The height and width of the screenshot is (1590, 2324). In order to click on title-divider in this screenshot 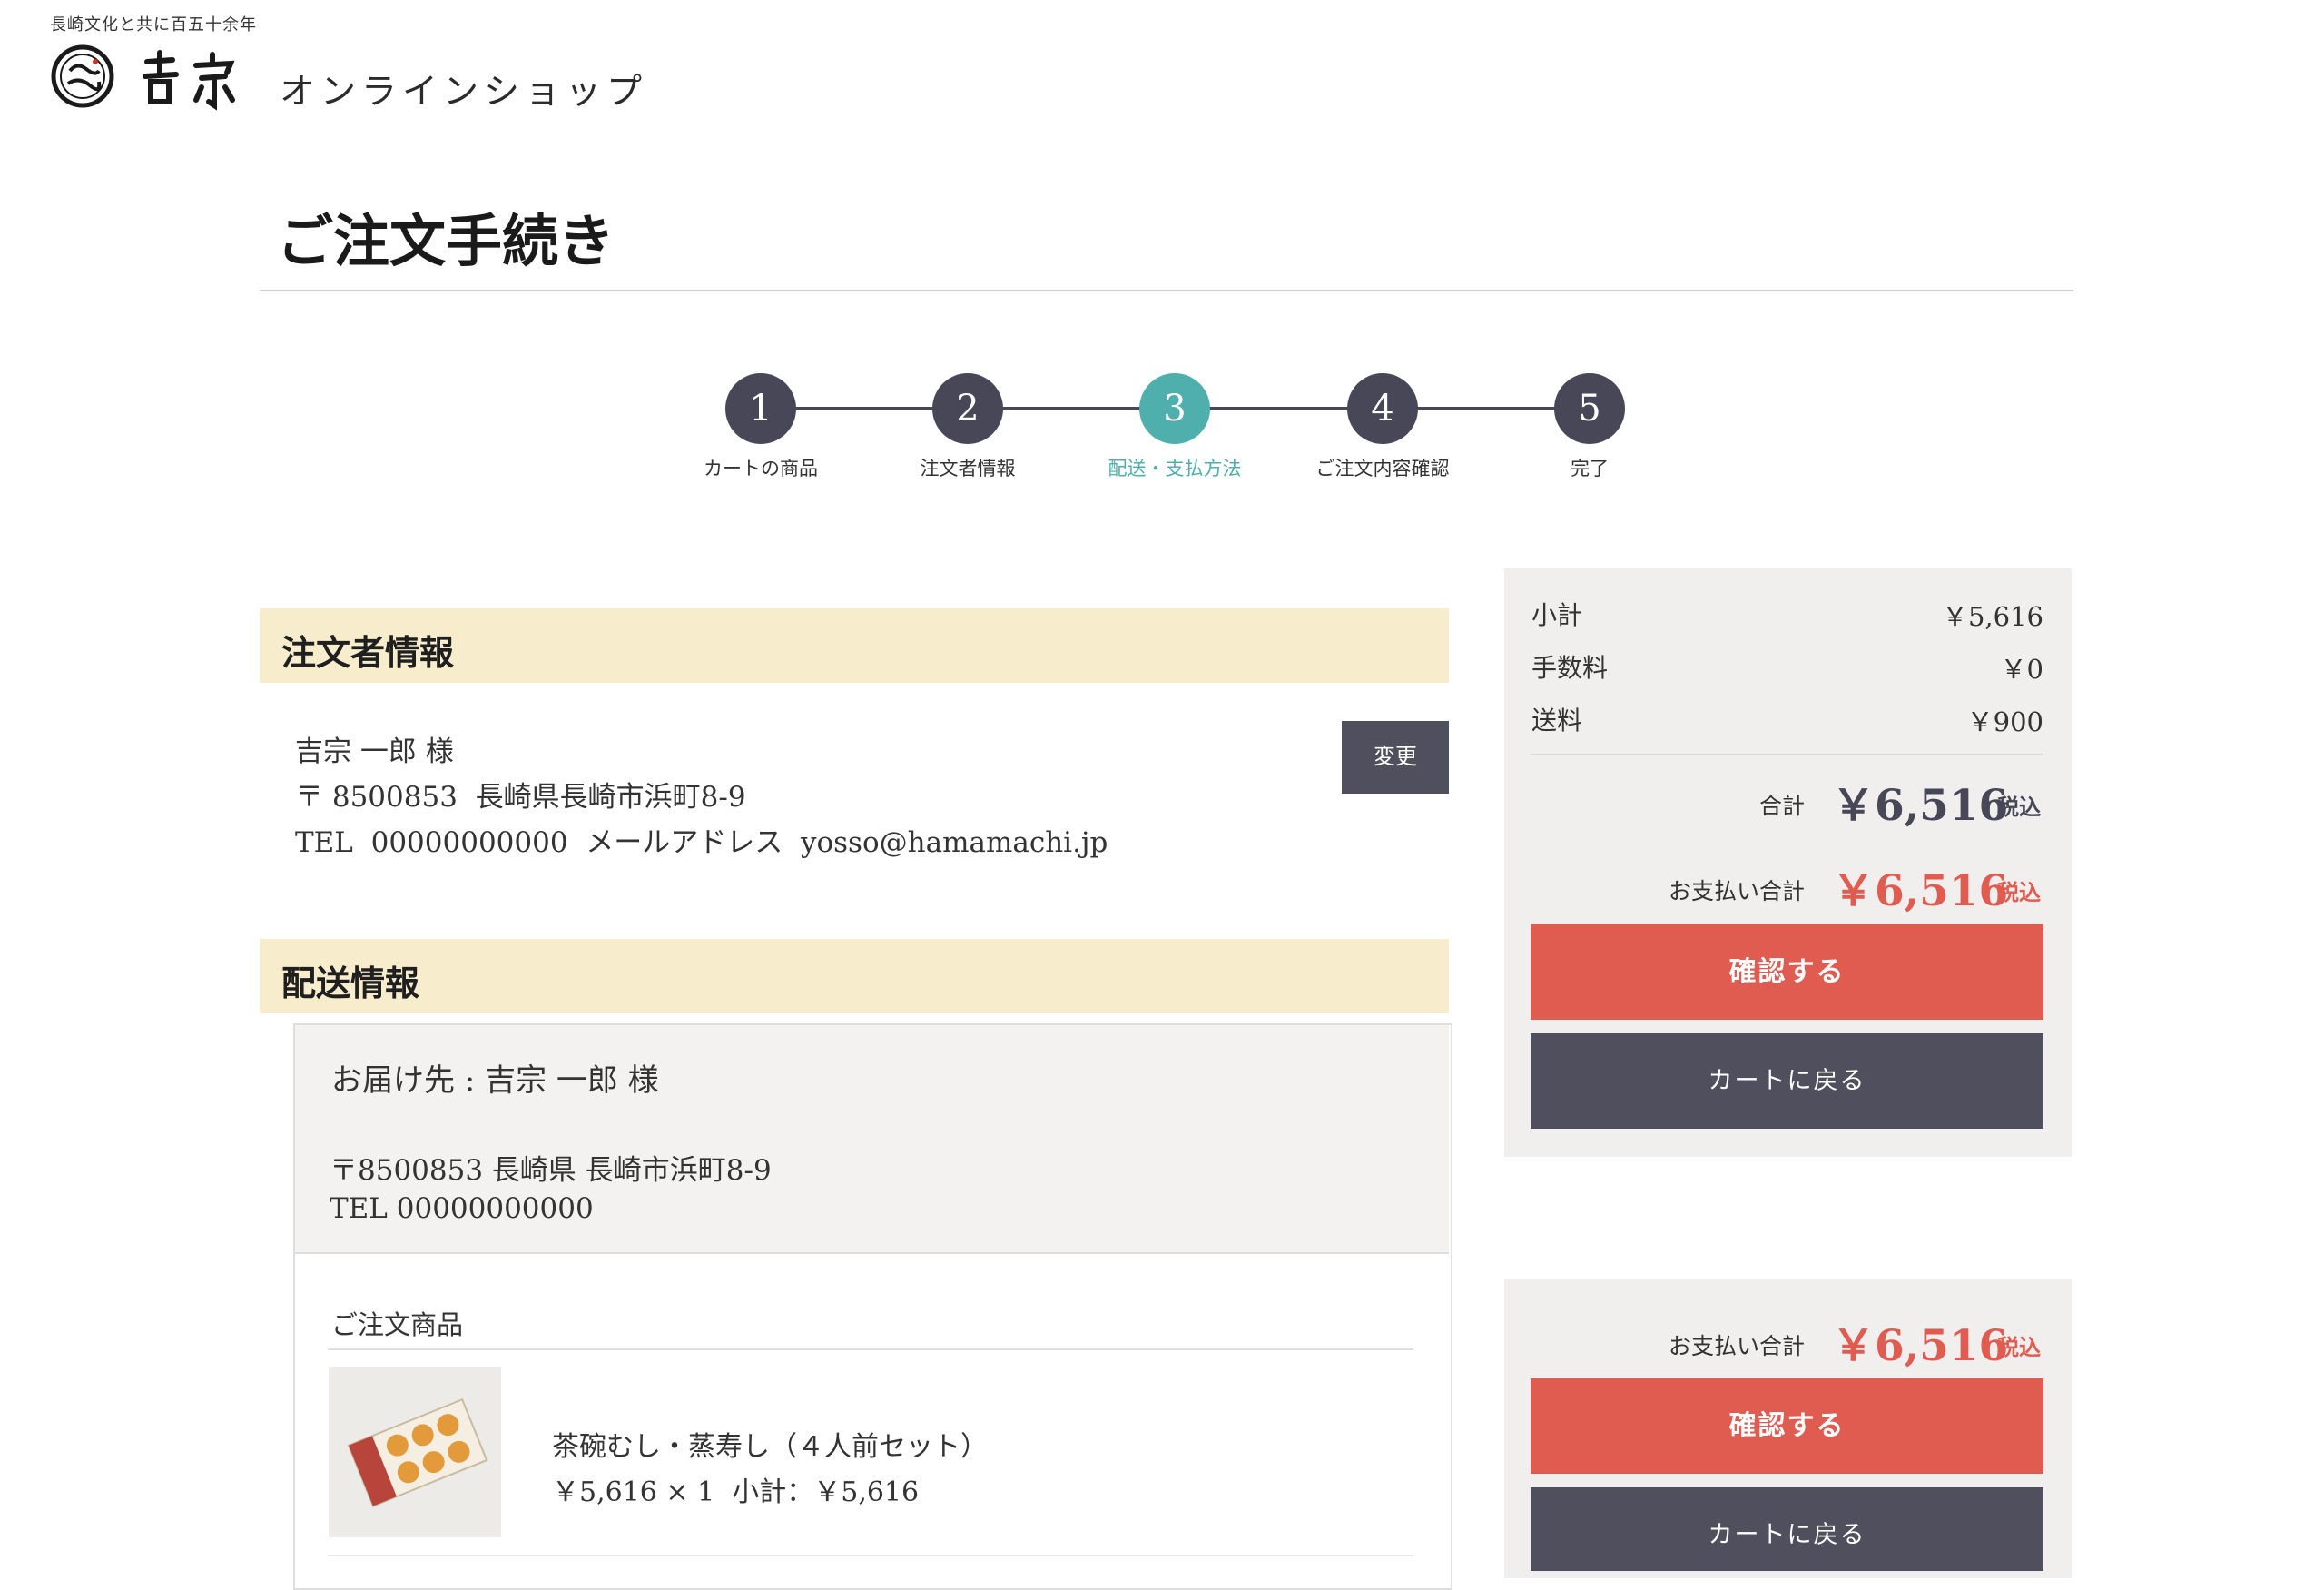, I will do `click(1166, 290)`.